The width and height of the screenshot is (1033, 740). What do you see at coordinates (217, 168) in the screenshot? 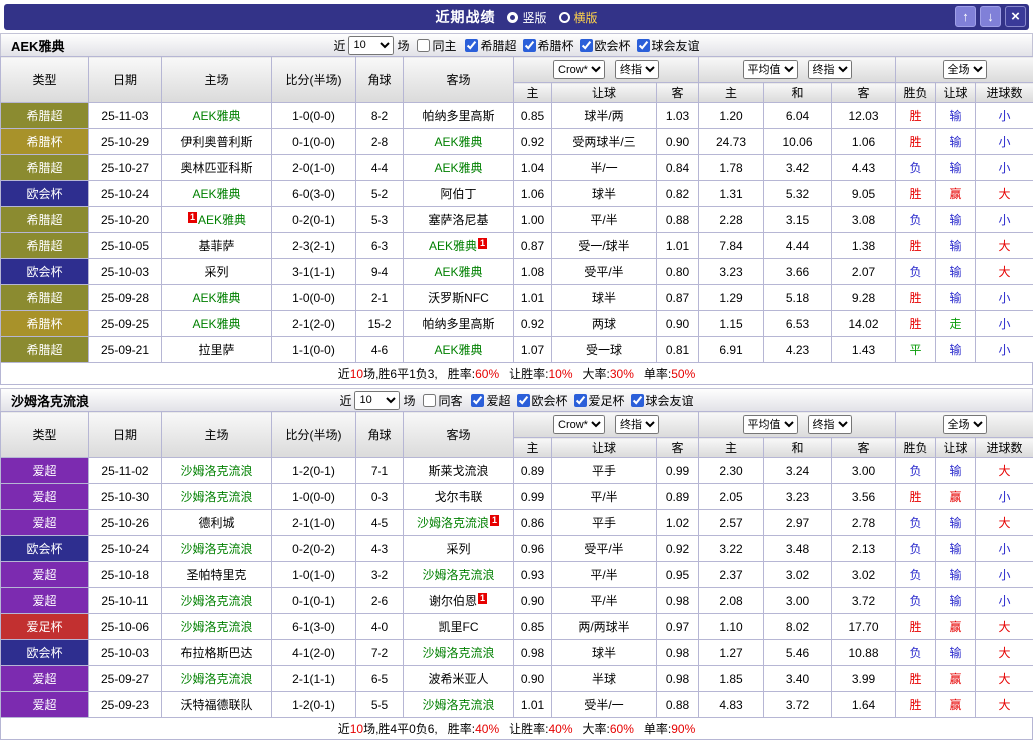
I see `home-team-cell: 奥林匹亚科斯` at bounding box center [217, 168].